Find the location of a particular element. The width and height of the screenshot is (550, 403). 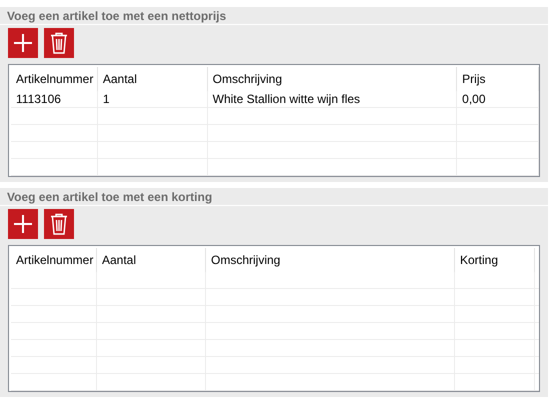

section-title: Voeg een artikel toe met een nettoprijs is located at coordinates (116, 16).